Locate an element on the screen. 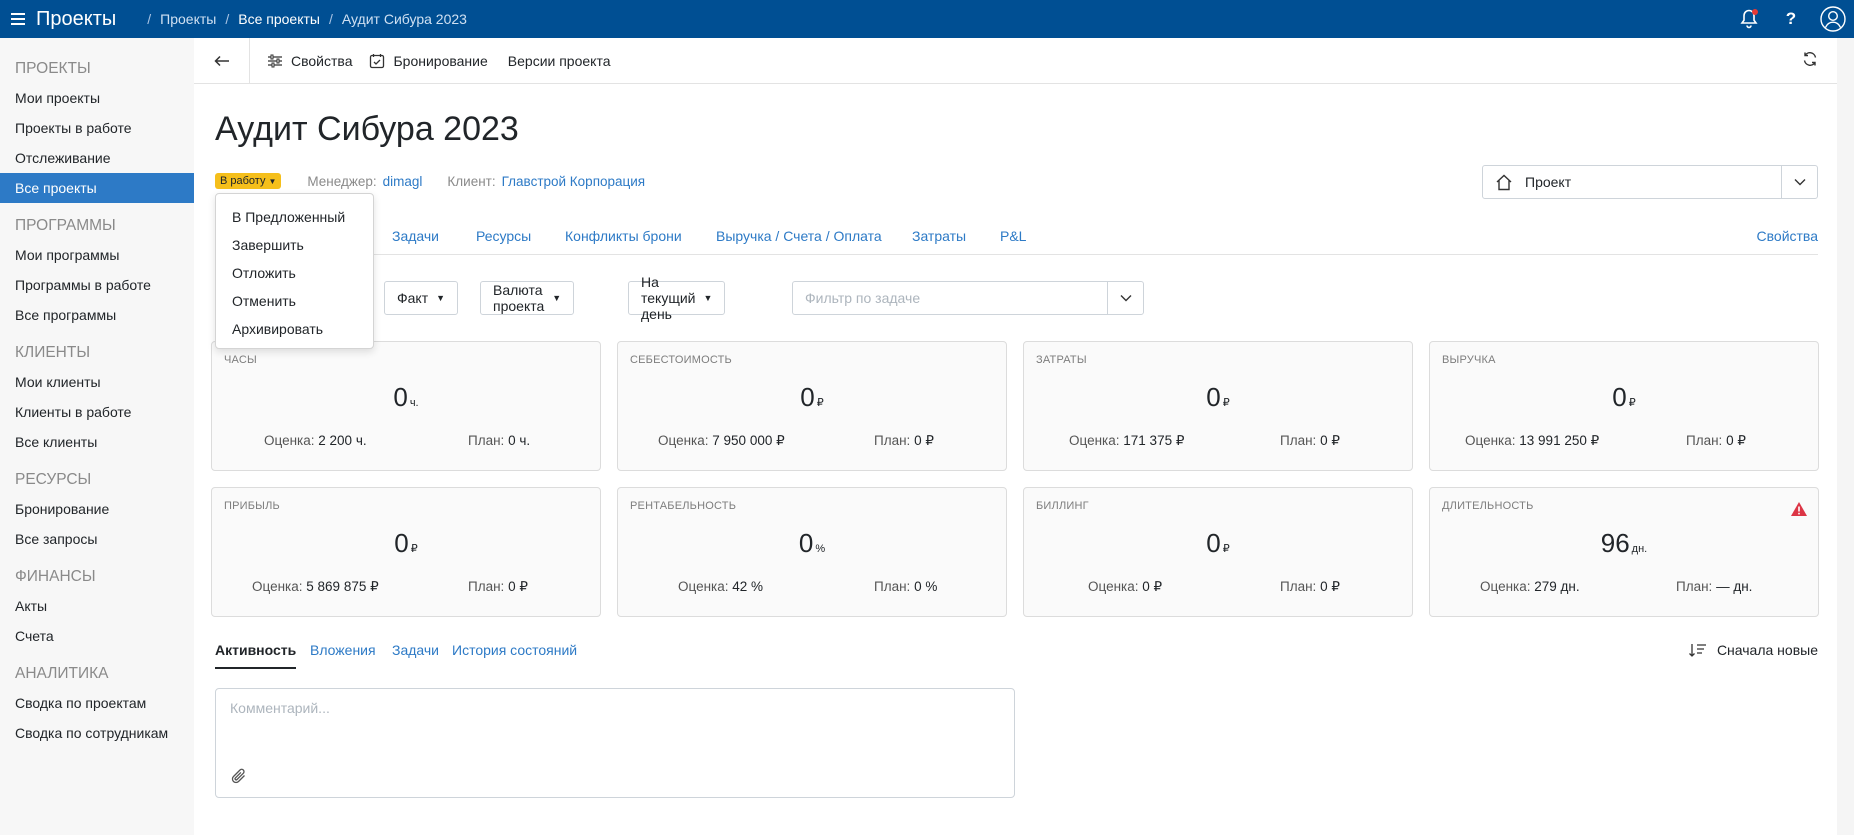  metric-estimate: Оценка: 13 991 250 ₽ is located at coordinates (1532, 440).